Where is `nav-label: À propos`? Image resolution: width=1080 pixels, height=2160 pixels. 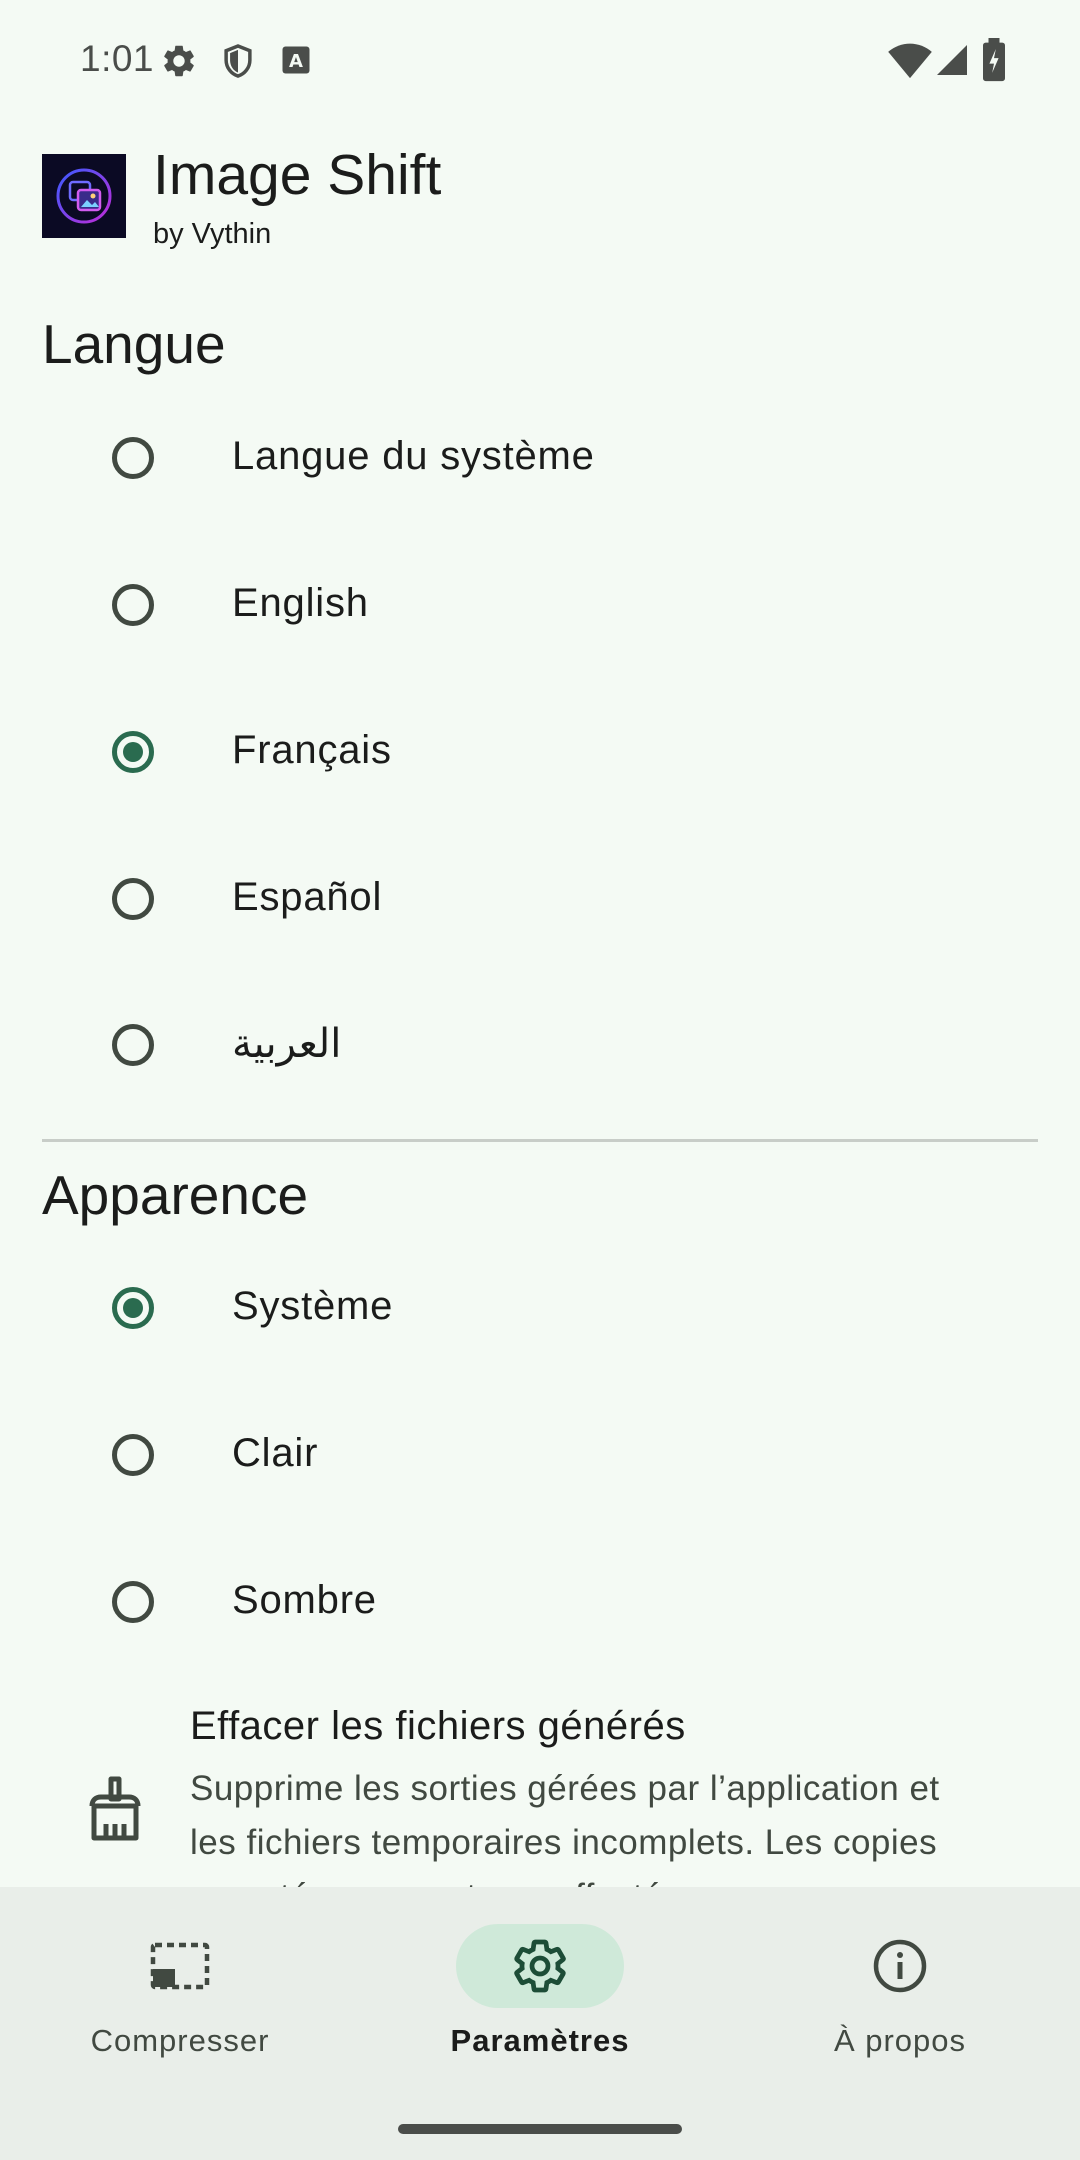
nav-label: À propos is located at coordinates (900, 2040).